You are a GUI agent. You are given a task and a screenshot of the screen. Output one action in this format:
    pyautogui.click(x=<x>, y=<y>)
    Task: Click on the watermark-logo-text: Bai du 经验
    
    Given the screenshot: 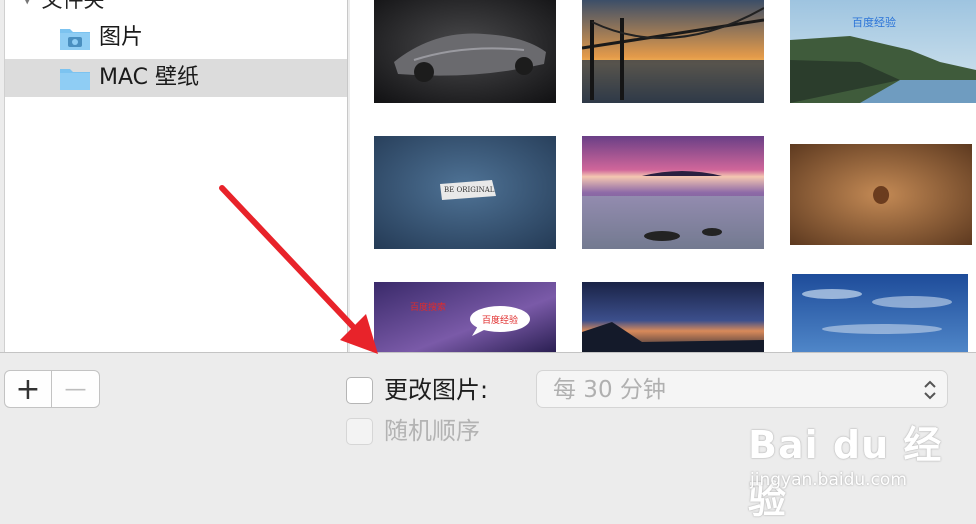 What is the action you would take?
    pyautogui.click(x=845, y=472)
    